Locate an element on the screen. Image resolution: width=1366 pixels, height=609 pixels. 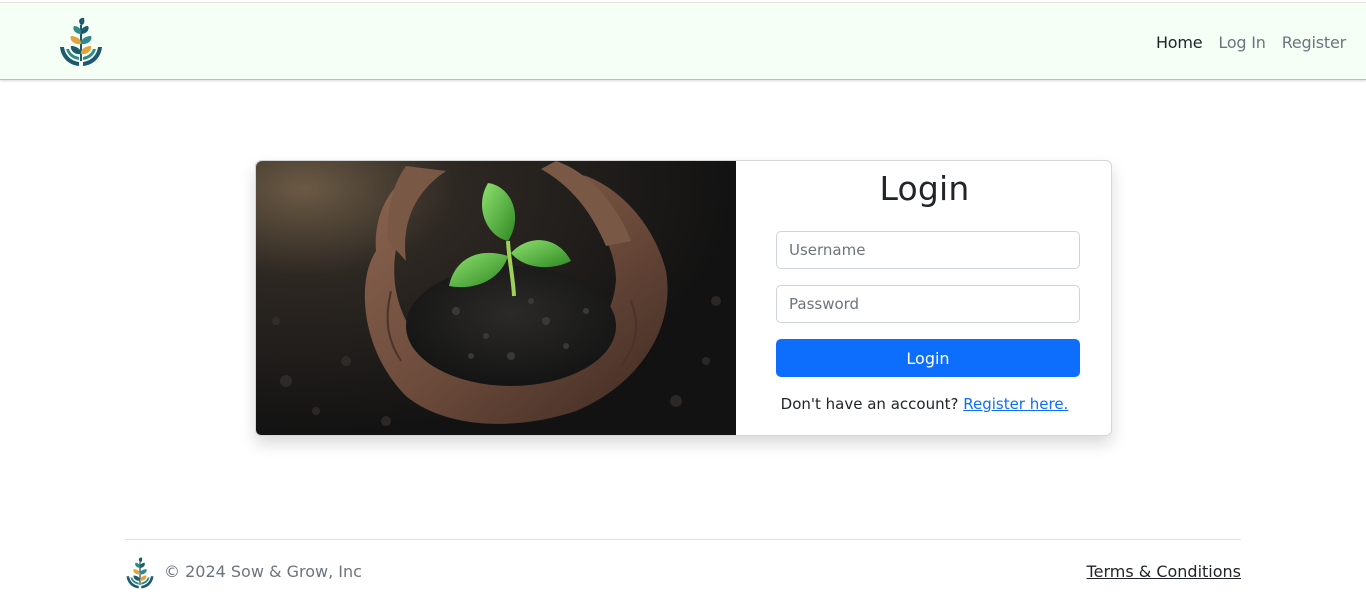
nav-link-register: Register is located at coordinates (1314, 42).